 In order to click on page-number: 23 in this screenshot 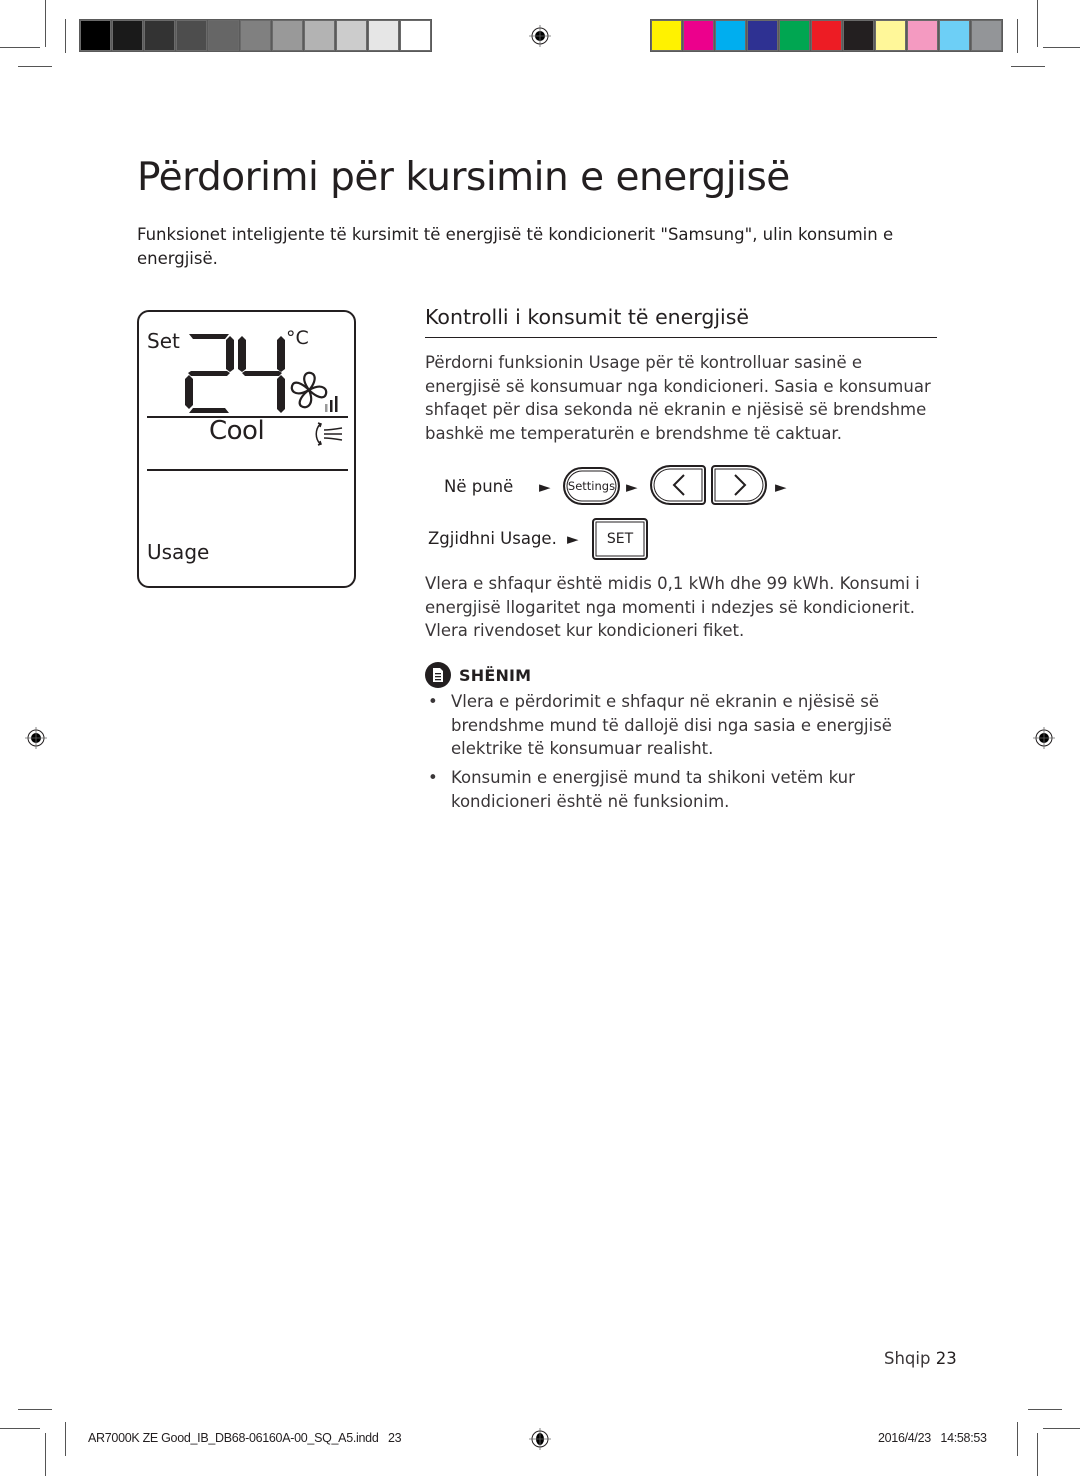, I will do `click(946, 1358)`.